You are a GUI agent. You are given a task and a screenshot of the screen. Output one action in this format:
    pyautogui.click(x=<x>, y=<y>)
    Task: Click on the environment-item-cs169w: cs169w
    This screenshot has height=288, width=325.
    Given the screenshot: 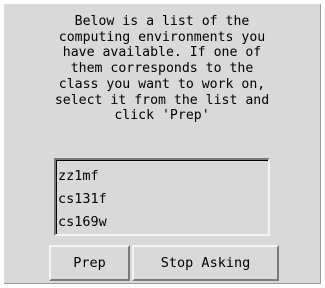 What is the action you would take?
    pyautogui.click(x=163, y=222)
    